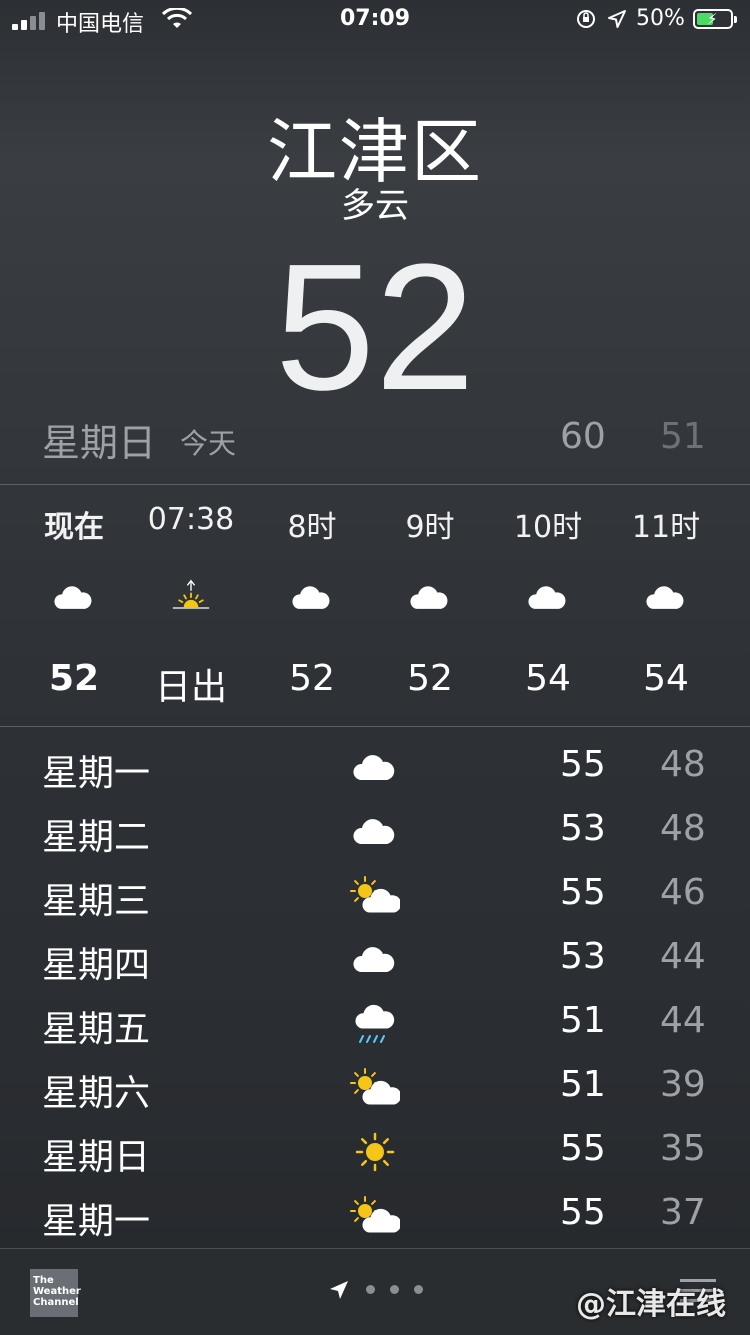 The image size is (750, 1335). What do you see at coordinates (586, 19) in the screenshot?
I see `rotation-lock-icon` at bounding box center [586, 19].